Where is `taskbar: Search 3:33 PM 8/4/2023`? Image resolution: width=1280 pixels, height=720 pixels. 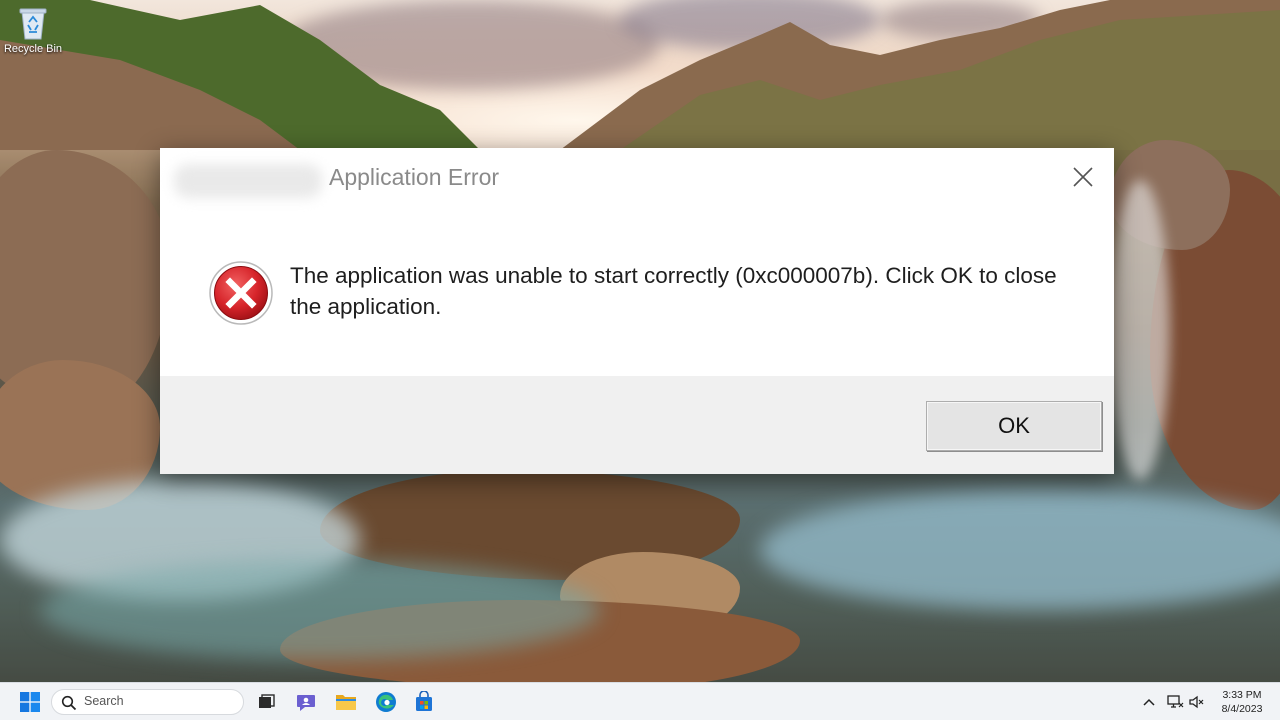 taskbar: Search 3:33 PM 8/4/2023 is located at coordinates (640, 701).